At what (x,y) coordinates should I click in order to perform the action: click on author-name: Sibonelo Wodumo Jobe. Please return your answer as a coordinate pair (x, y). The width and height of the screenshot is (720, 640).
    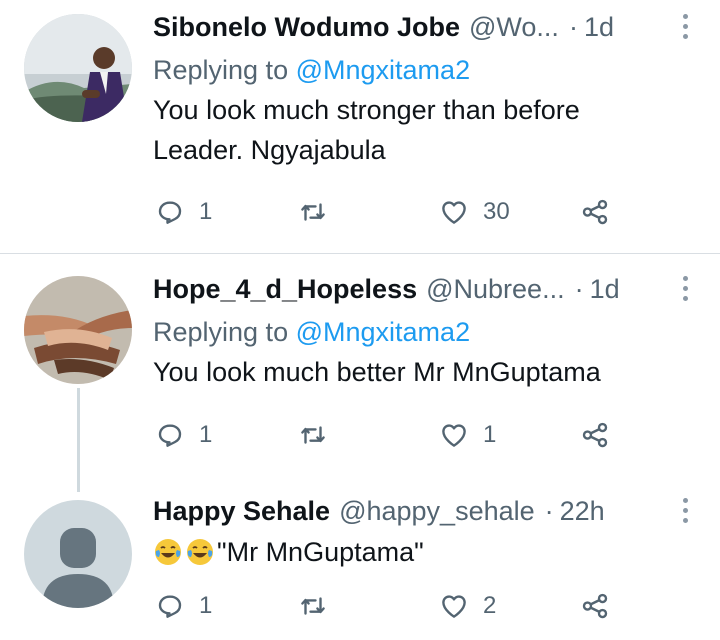
    Looking at the image, I should click on (306, 27).